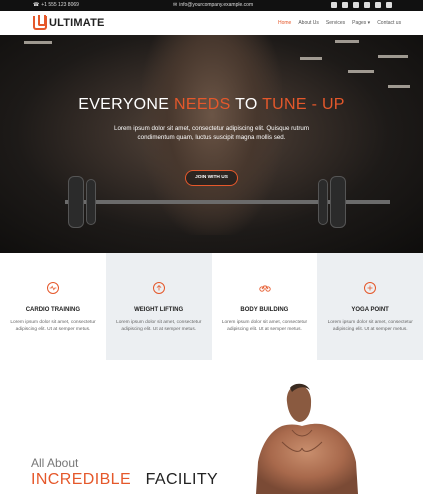 This screenshot has width=423, height=494. What do you see at coordinates (53, 310) in the screenshot?
I see `feature-title: CARDIO TRAINING` at bounding box center [53, 310].